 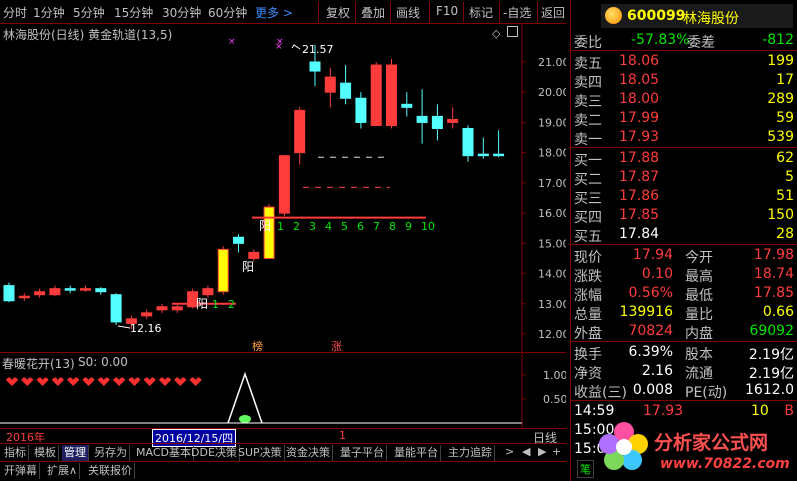 What do you see at coordinates (588, 237) in the screenshot?
I see `buy-label: 买五` at bounding box center [588, 237].